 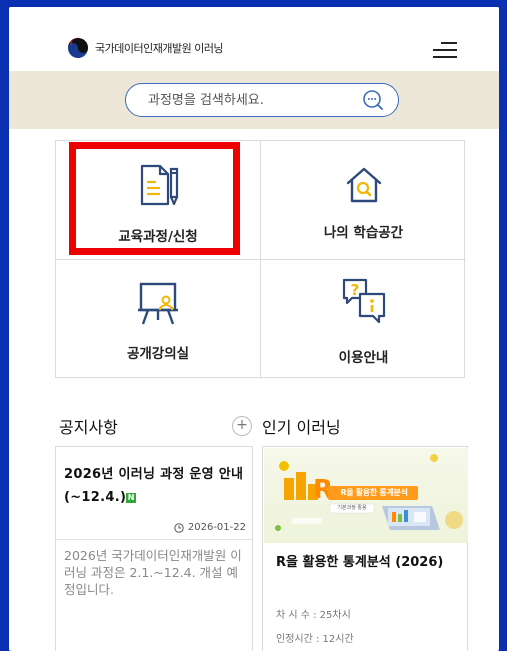 I want to click on logo: 국가데이터인재개발원 이러닝, so click(x=145, y=48).